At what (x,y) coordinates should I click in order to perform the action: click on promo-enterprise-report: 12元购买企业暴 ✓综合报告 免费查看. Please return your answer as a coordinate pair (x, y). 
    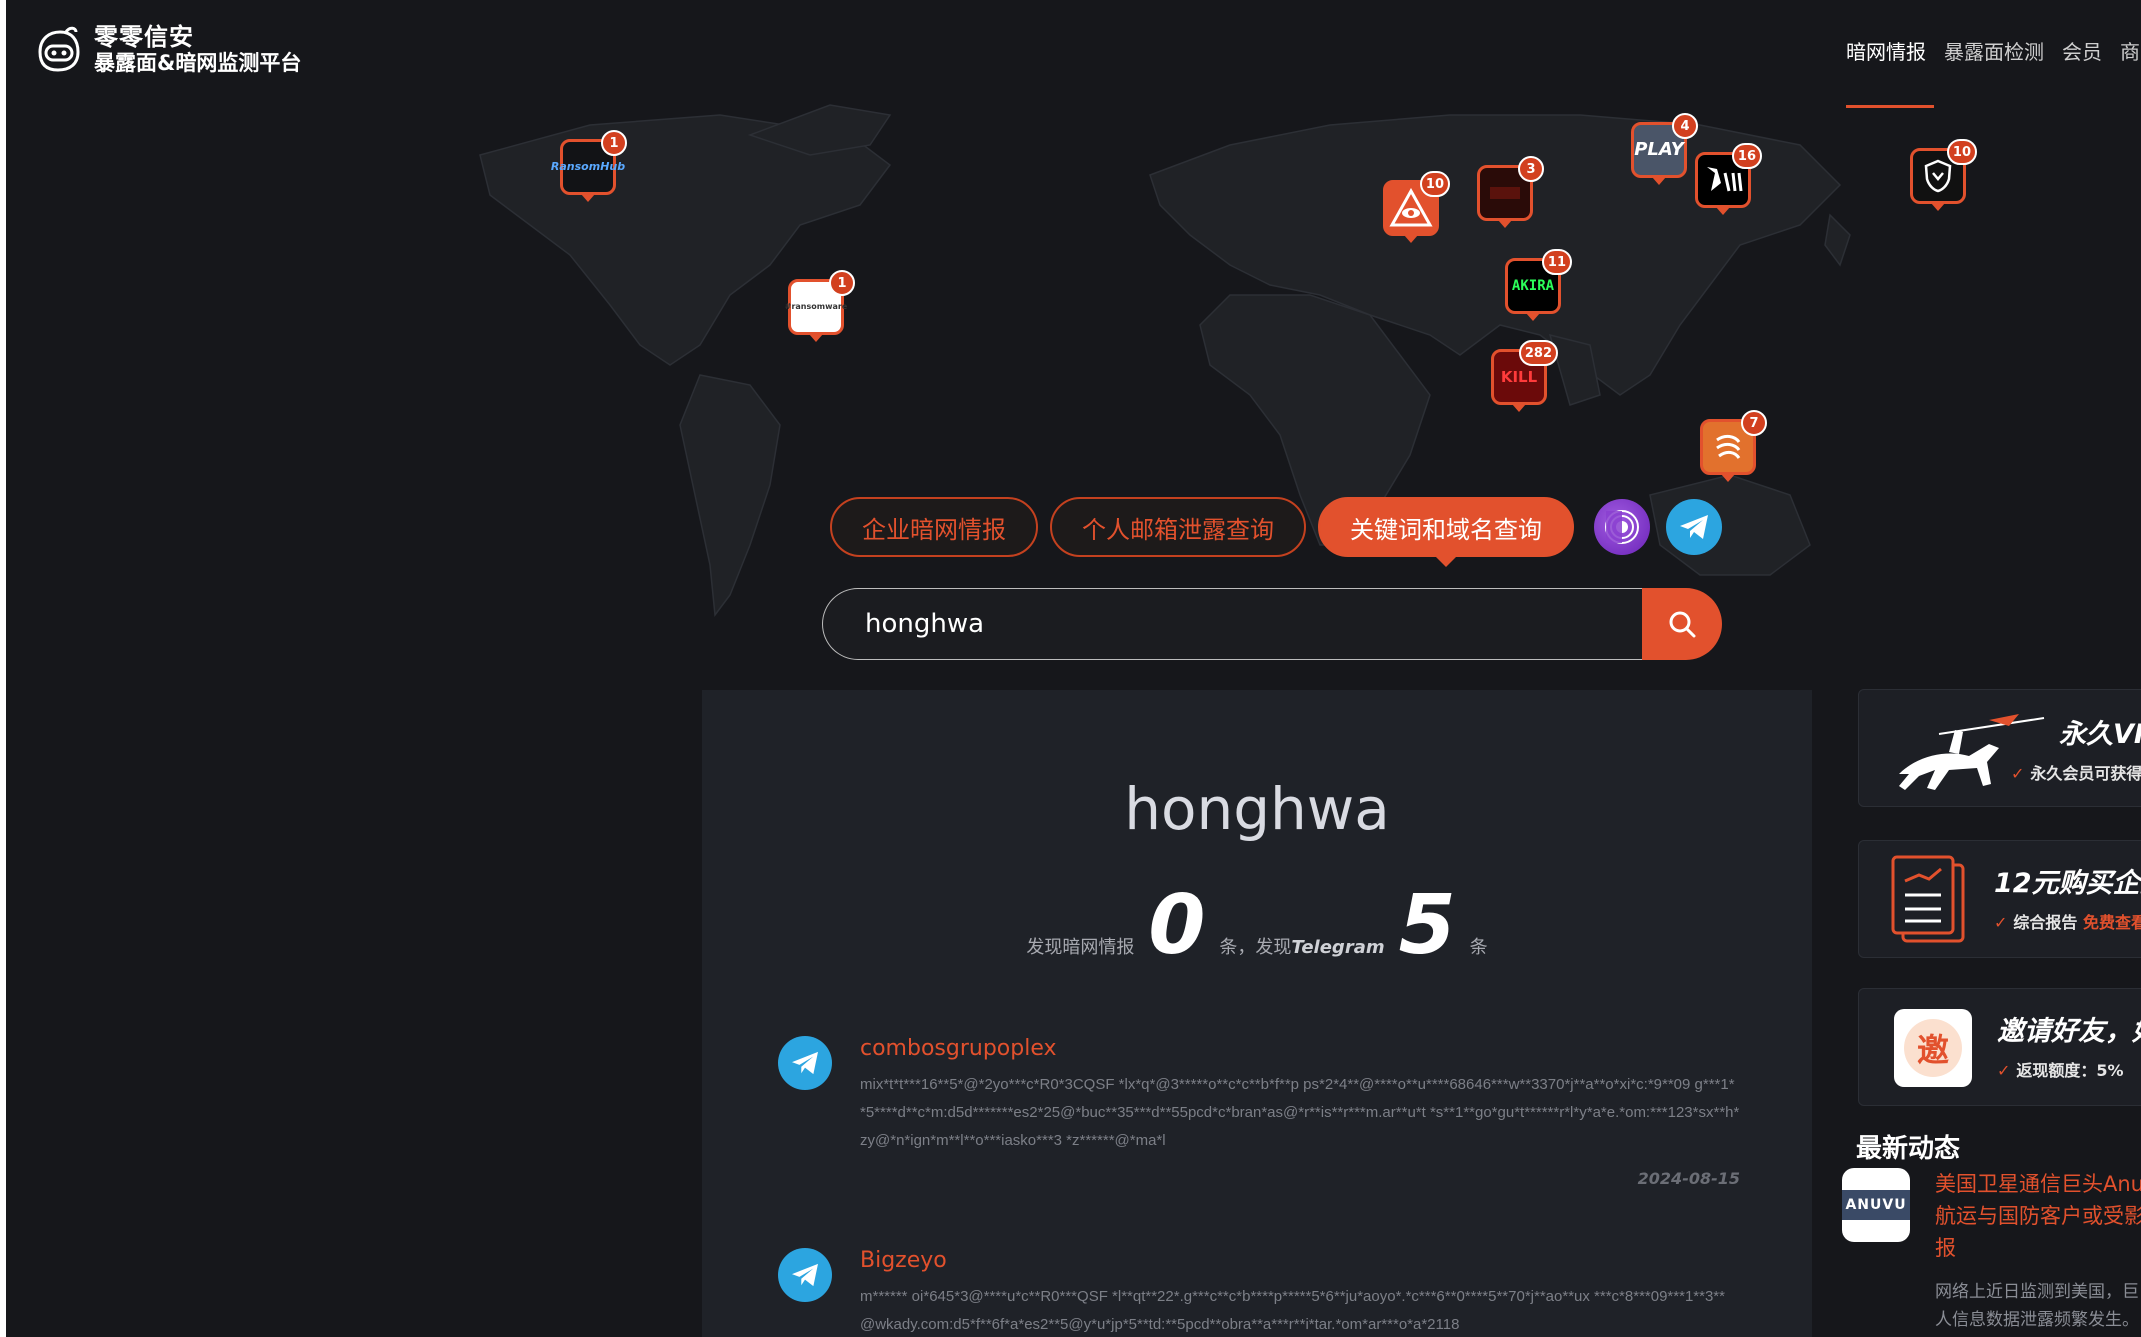
    Looking at the image, I should click on (1999, 899).